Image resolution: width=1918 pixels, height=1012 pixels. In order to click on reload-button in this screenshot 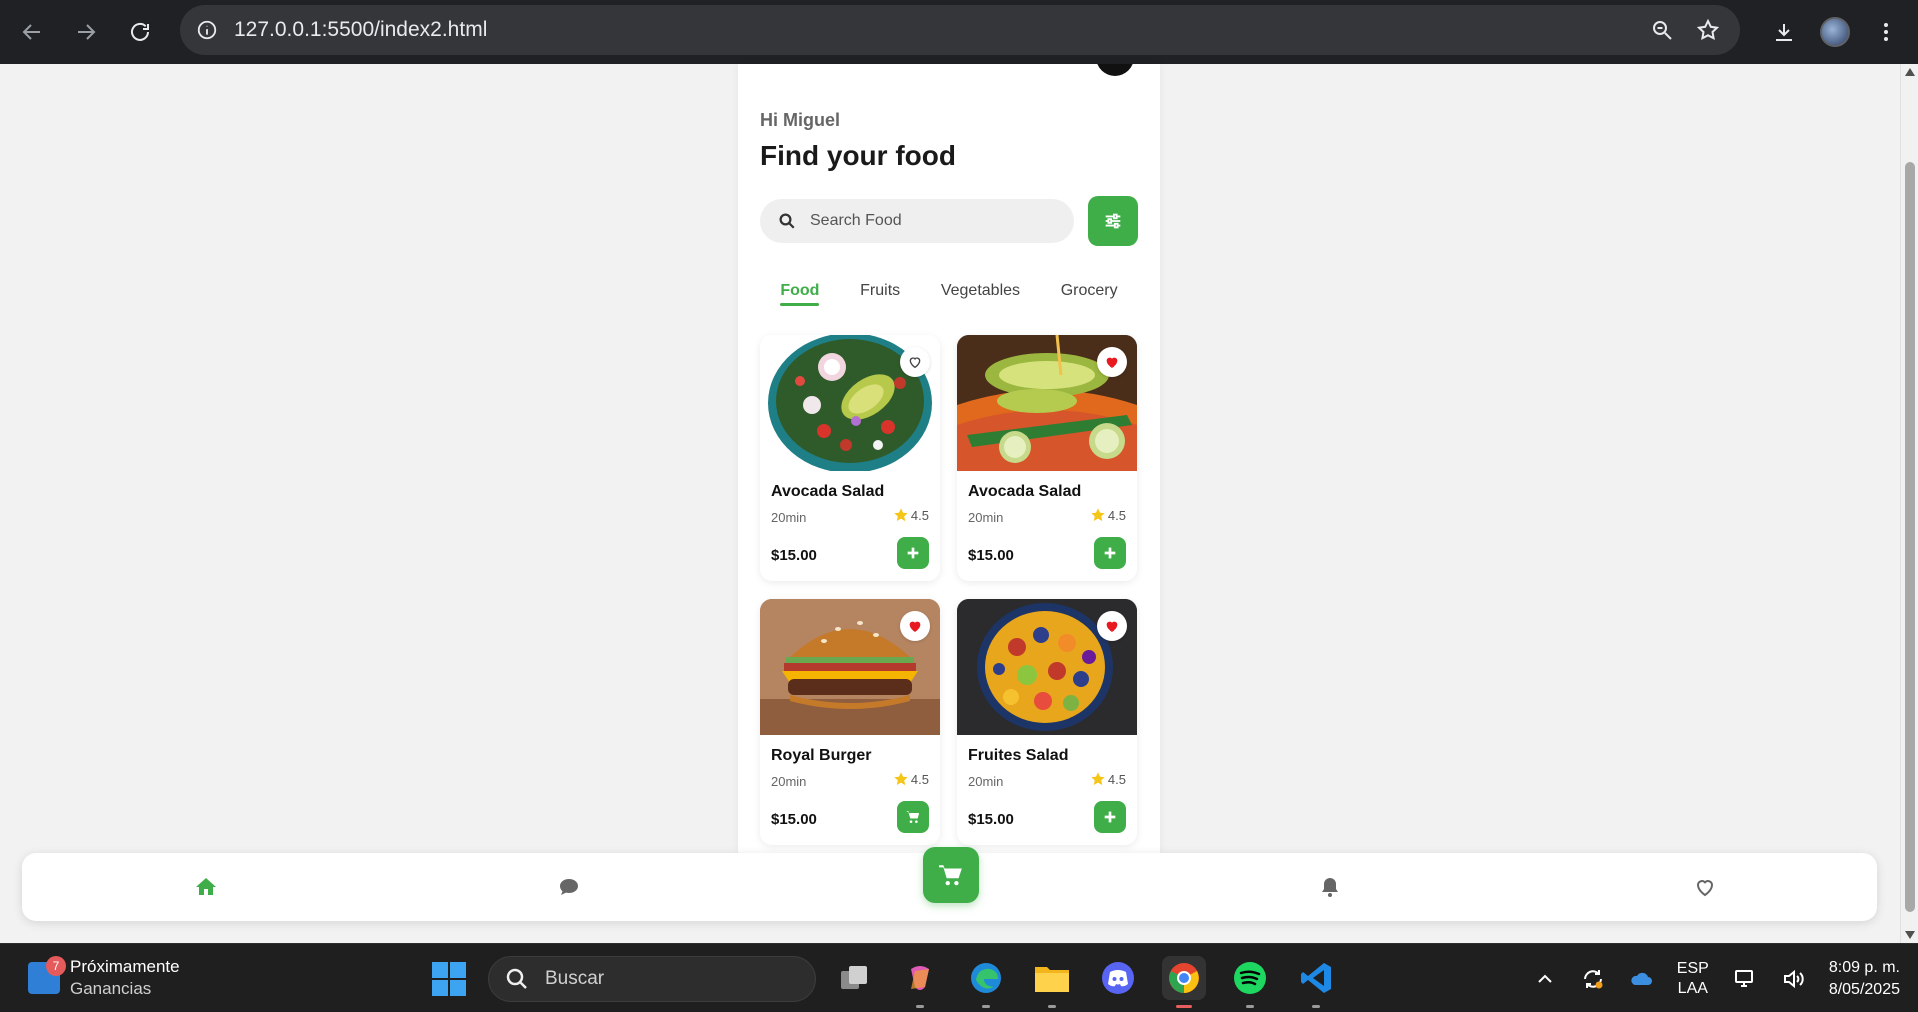, I will do `click(140, 32)`.